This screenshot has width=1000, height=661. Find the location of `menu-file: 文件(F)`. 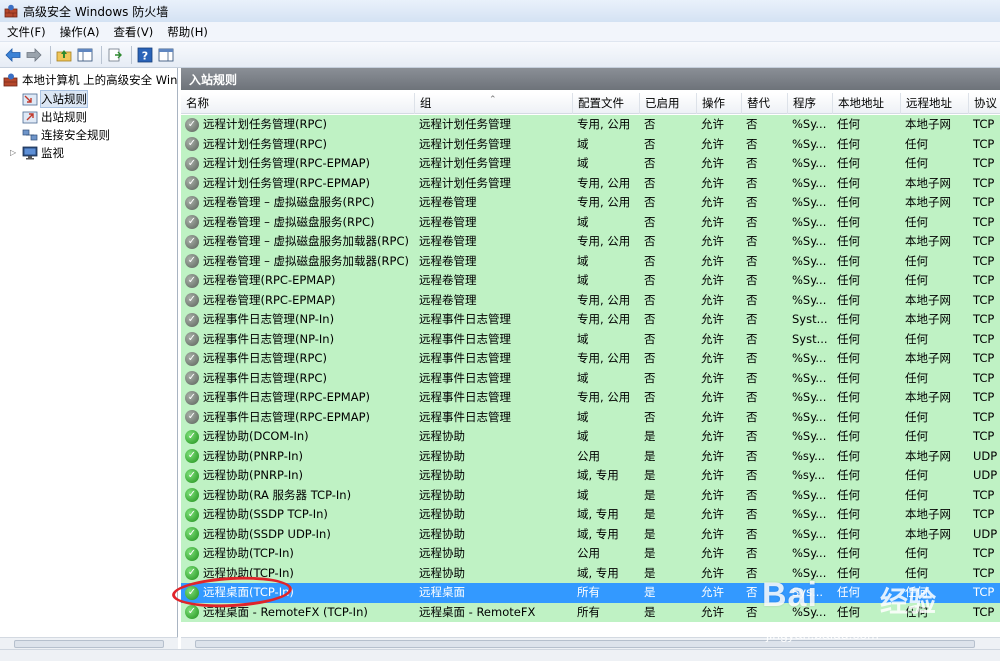

menu-file: 文件(F) is located at coordinates (26, 32).